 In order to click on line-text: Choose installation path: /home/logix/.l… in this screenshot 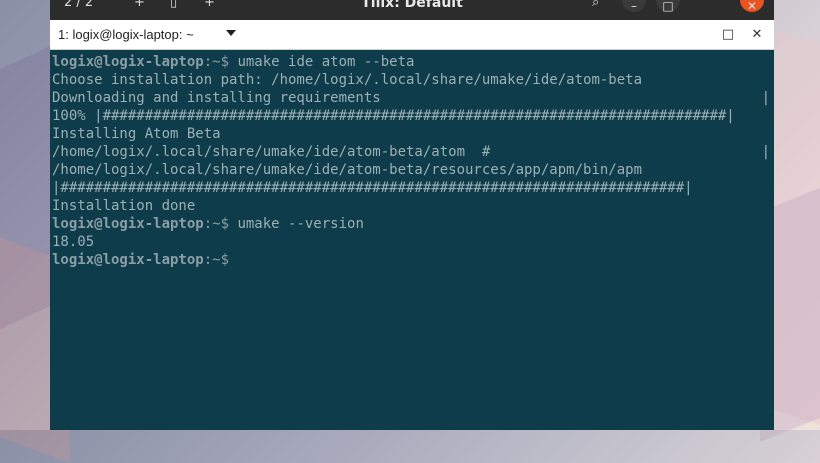, I will do `click(347, 80)`.